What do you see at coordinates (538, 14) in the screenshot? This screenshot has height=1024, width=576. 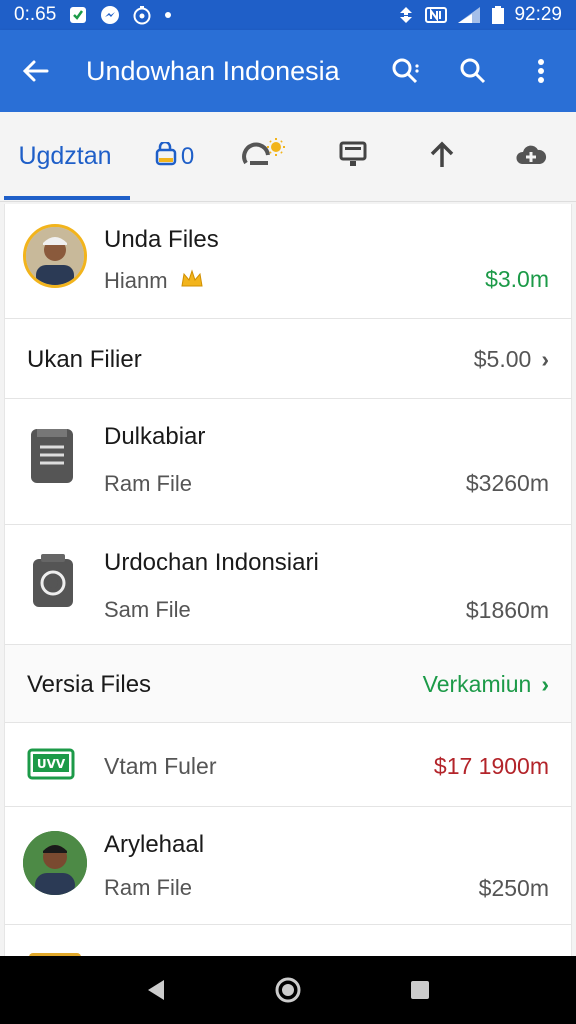 I see `status-clock: 92:29` at bounding box center [538, 14].